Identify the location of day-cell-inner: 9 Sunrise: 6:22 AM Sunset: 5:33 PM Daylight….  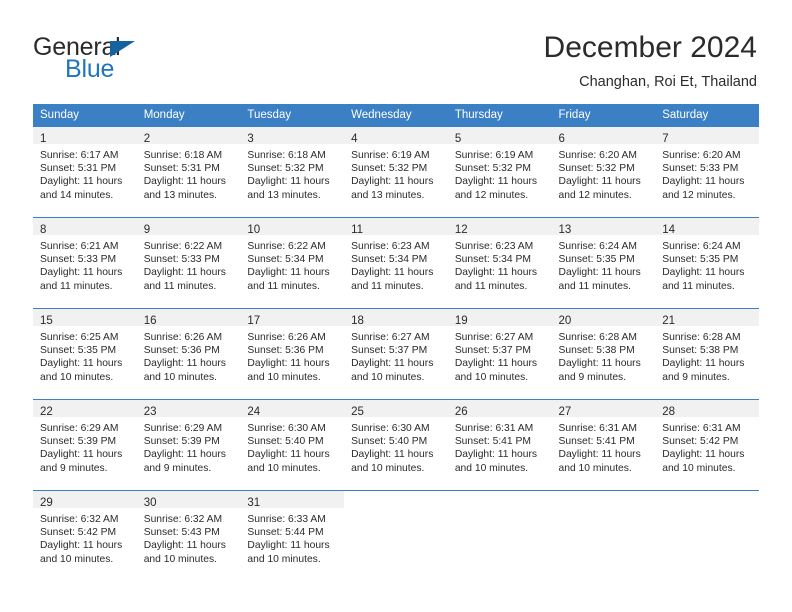
(188, 263).